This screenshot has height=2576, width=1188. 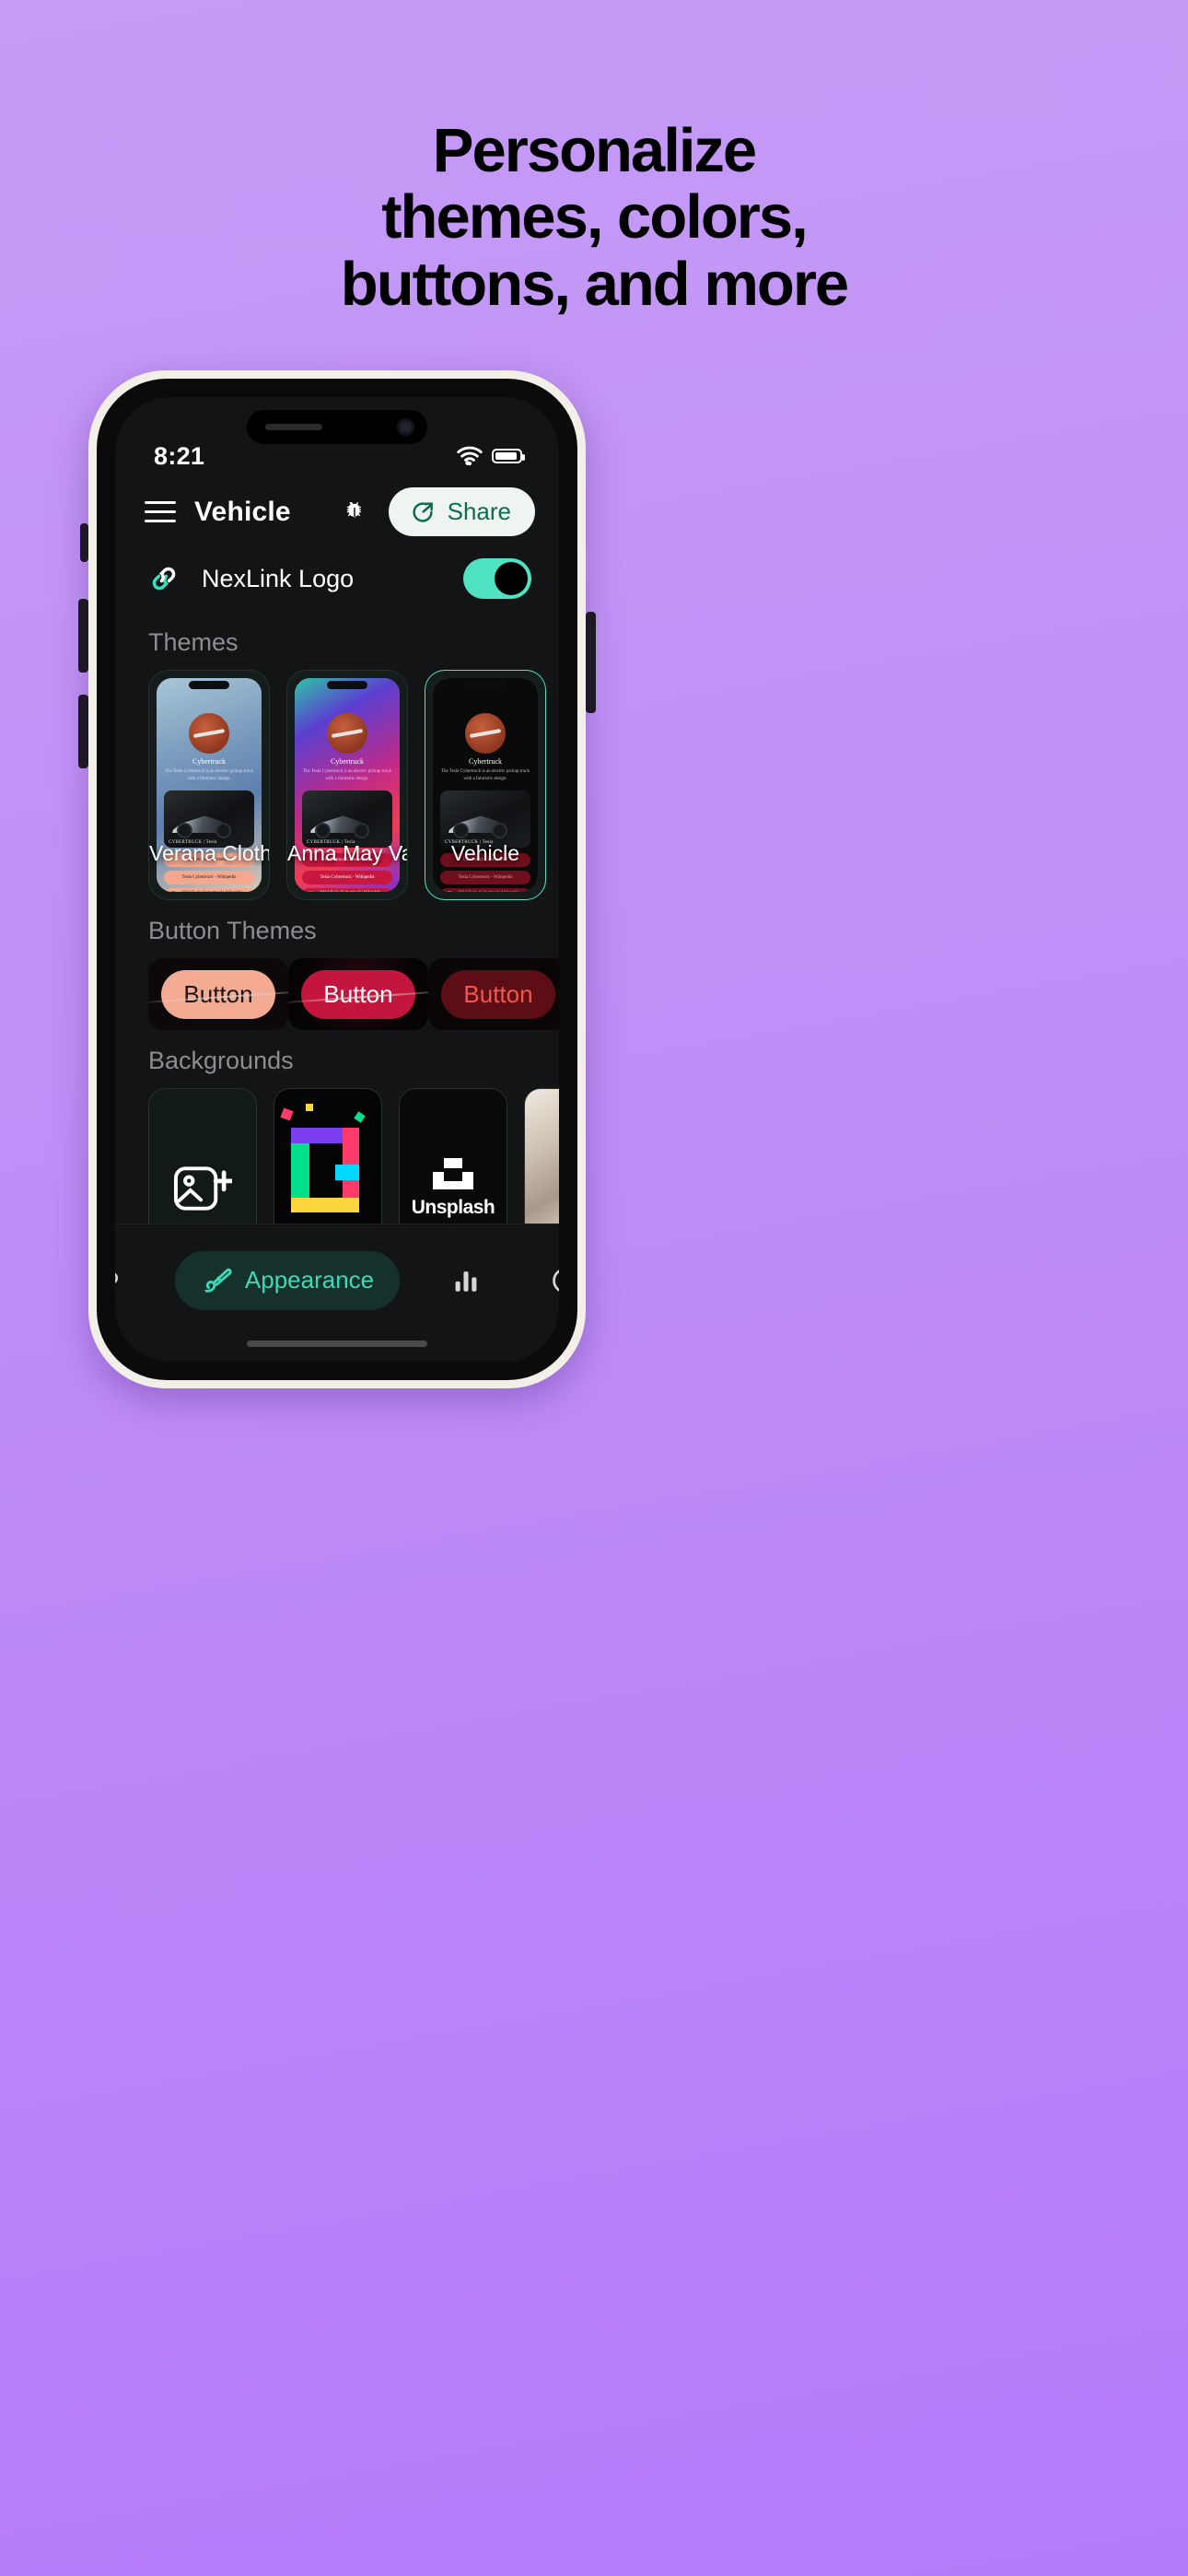 I want to click on hamburger-menu-icon, so click(x=160, y=511).